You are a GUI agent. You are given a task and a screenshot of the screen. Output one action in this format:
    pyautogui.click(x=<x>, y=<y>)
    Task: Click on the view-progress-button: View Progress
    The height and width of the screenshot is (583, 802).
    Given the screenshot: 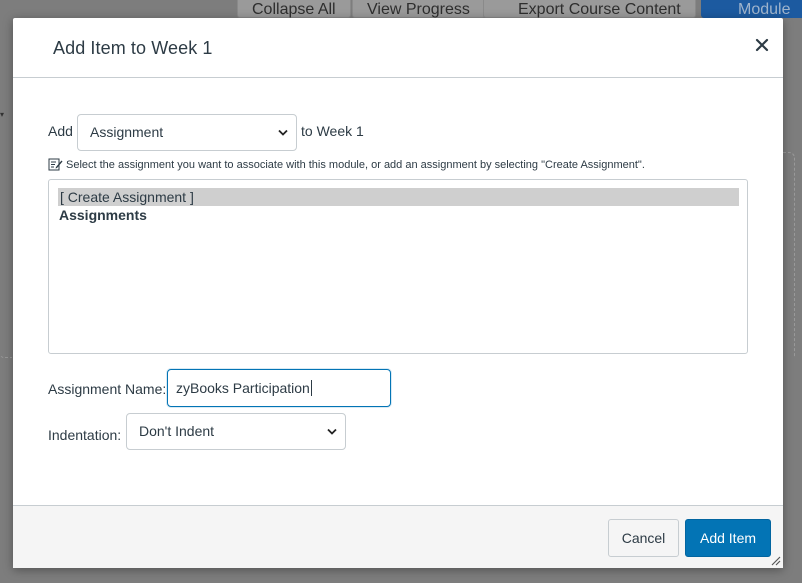 What is the action you would take?
    pyautogui.click(x=418, y=9)
    